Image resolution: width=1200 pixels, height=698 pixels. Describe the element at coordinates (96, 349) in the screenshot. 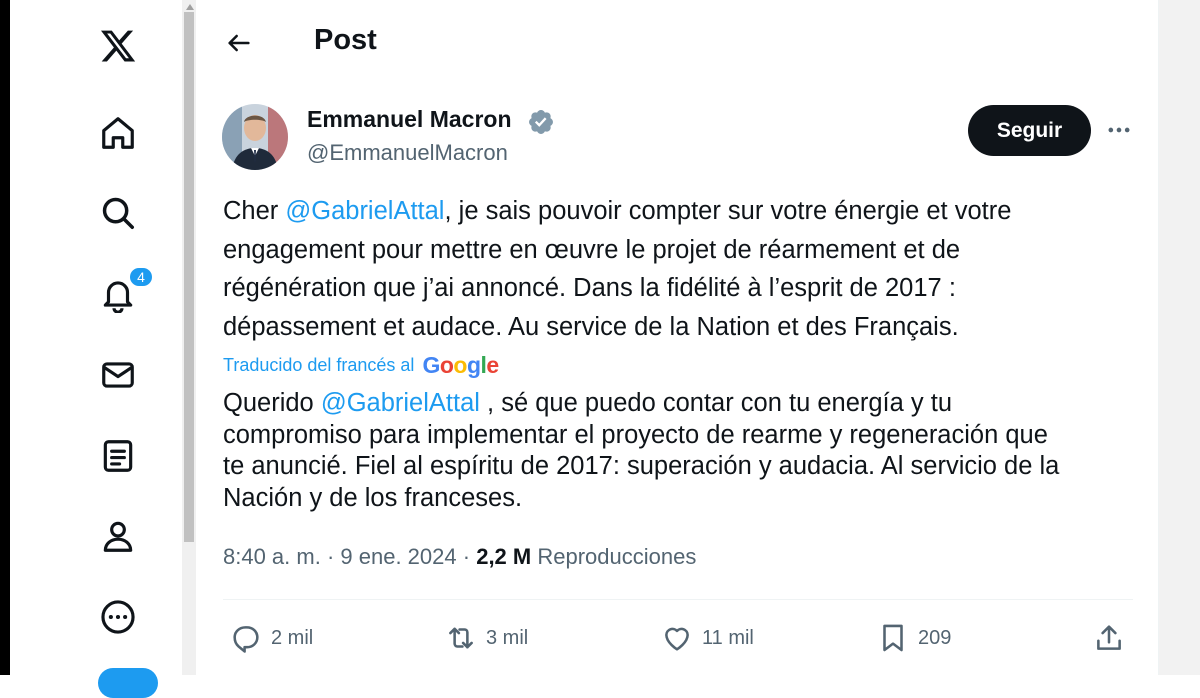

I see `sidebar-nav: 4` at that location.